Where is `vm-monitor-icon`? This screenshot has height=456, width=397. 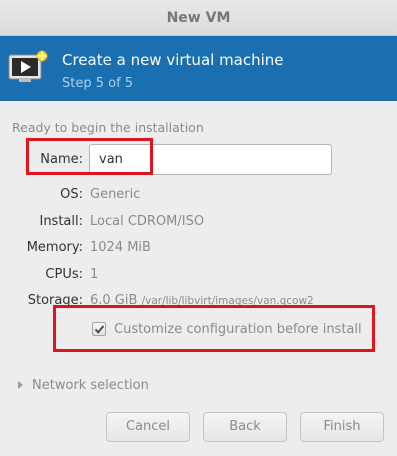 vm-monitor-icon is located at coordinates (28, 66).